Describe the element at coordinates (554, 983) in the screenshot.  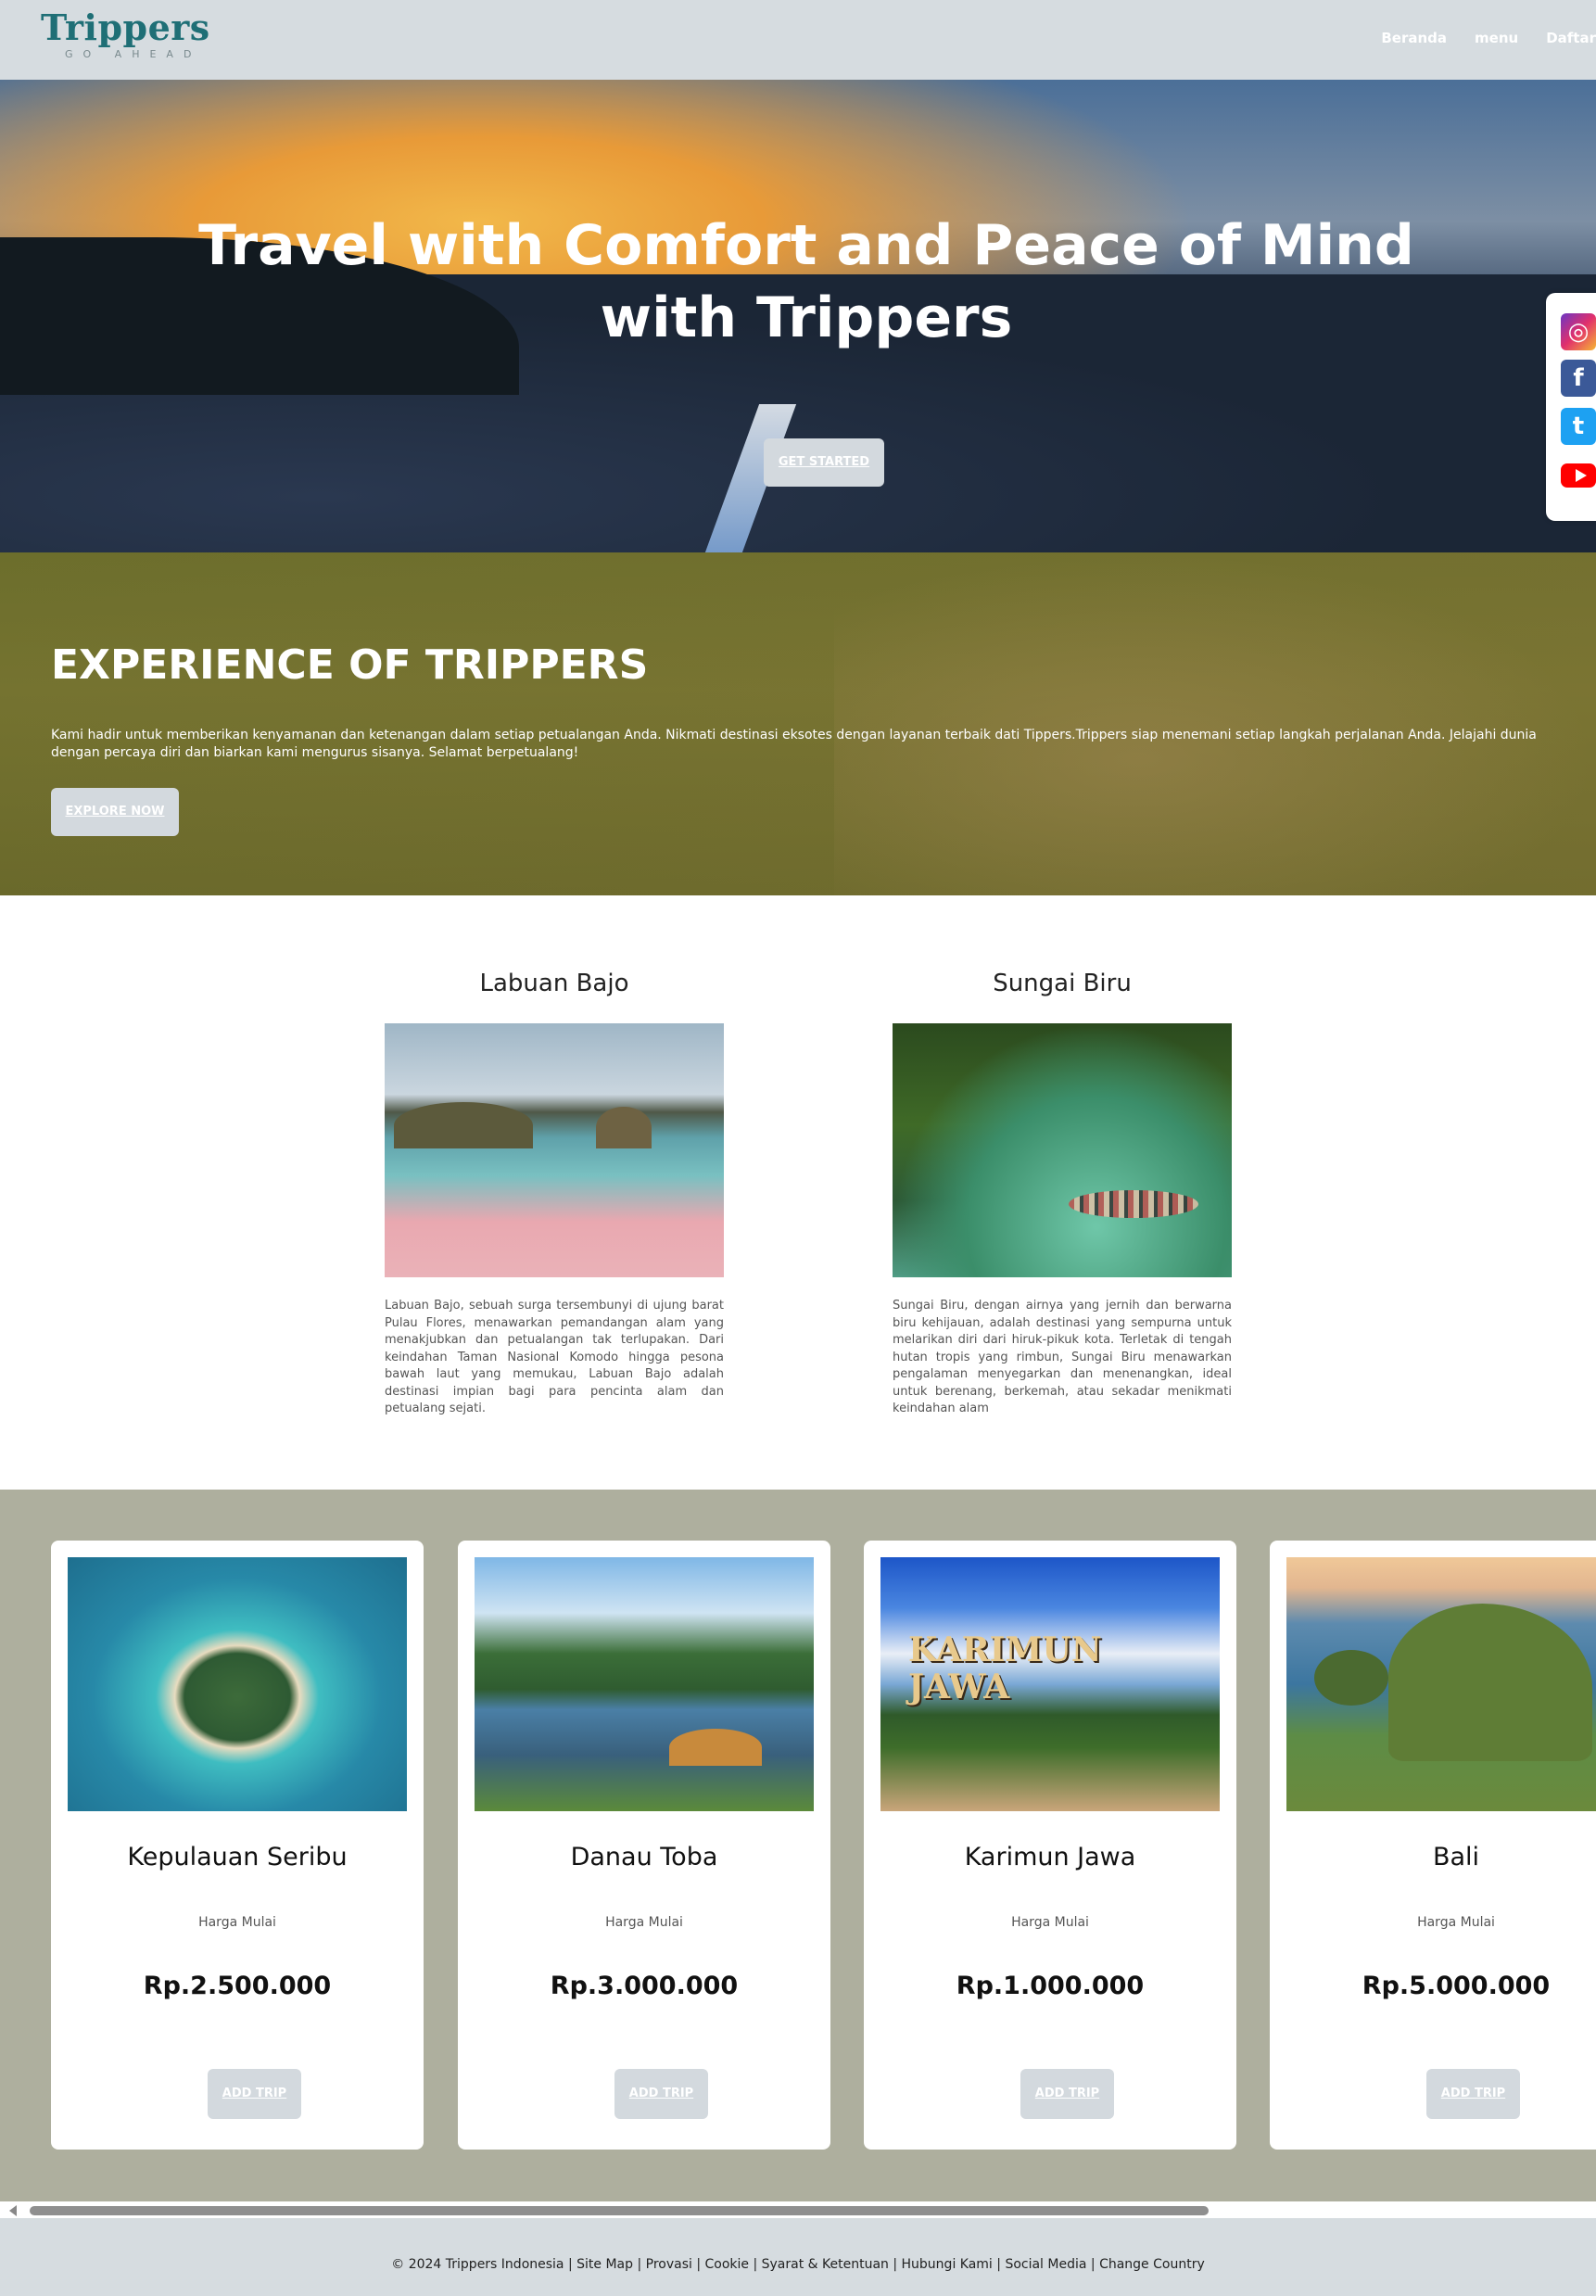
I see `destination-title: Labuan Bajo` at that location.